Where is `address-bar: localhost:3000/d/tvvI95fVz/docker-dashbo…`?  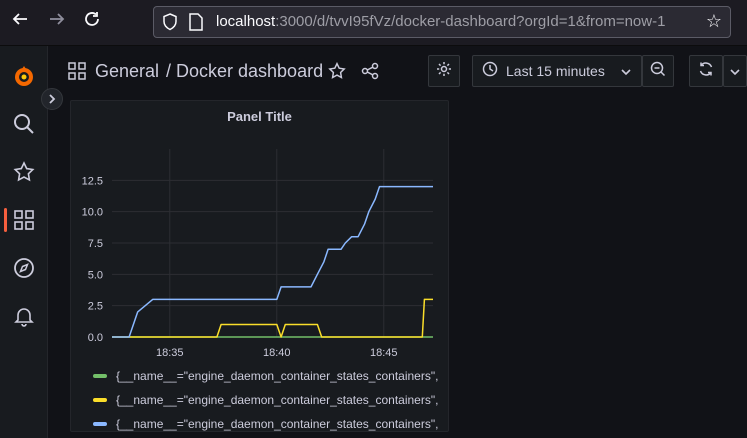
address-bar: localhost:3000/d/tvvI95fVz/docker-dashbo… is located at coordinates (442, 22).